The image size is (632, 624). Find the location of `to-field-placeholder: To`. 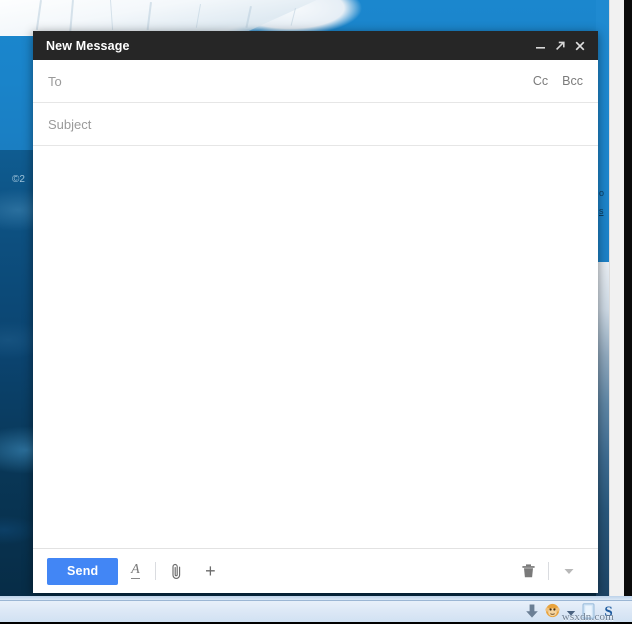

to-field-placeholder: To is located at coordinates (55, 81).